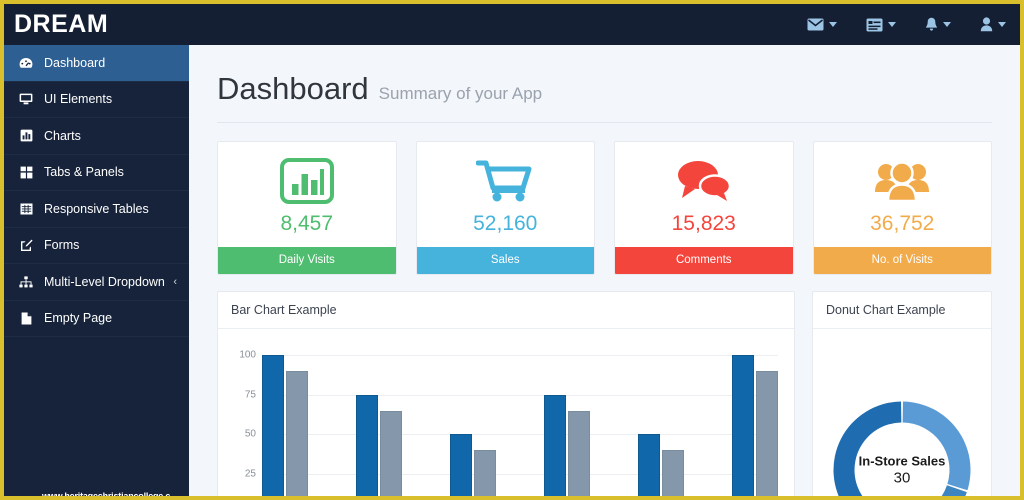 The height and width of the screenshot is (500, 1024). I want to click on envelope-icon, so click(815, 24).